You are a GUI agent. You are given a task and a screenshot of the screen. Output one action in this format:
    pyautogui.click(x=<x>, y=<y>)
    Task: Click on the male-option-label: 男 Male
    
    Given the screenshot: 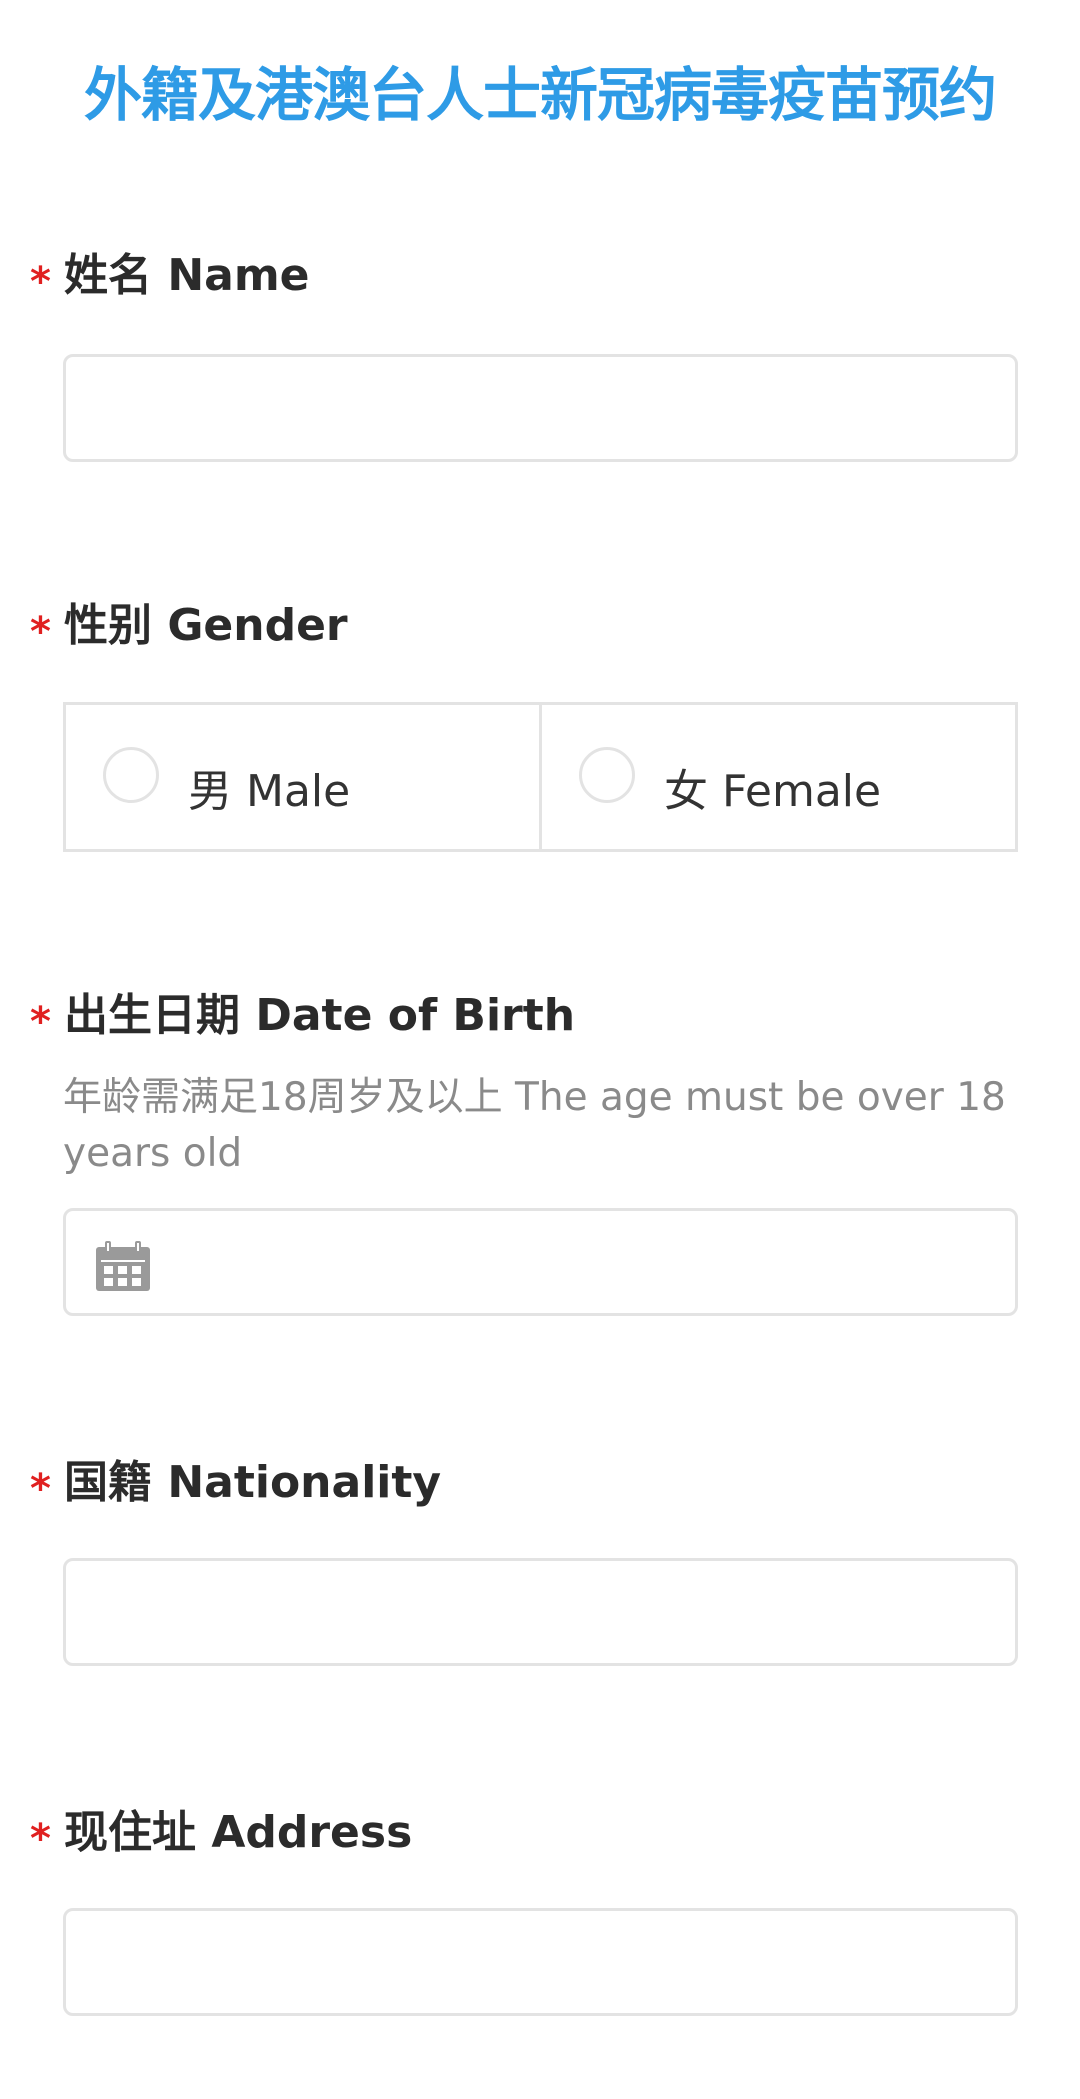 What is the action you would take?
    pyautogui.click(x=269, y=791)
    